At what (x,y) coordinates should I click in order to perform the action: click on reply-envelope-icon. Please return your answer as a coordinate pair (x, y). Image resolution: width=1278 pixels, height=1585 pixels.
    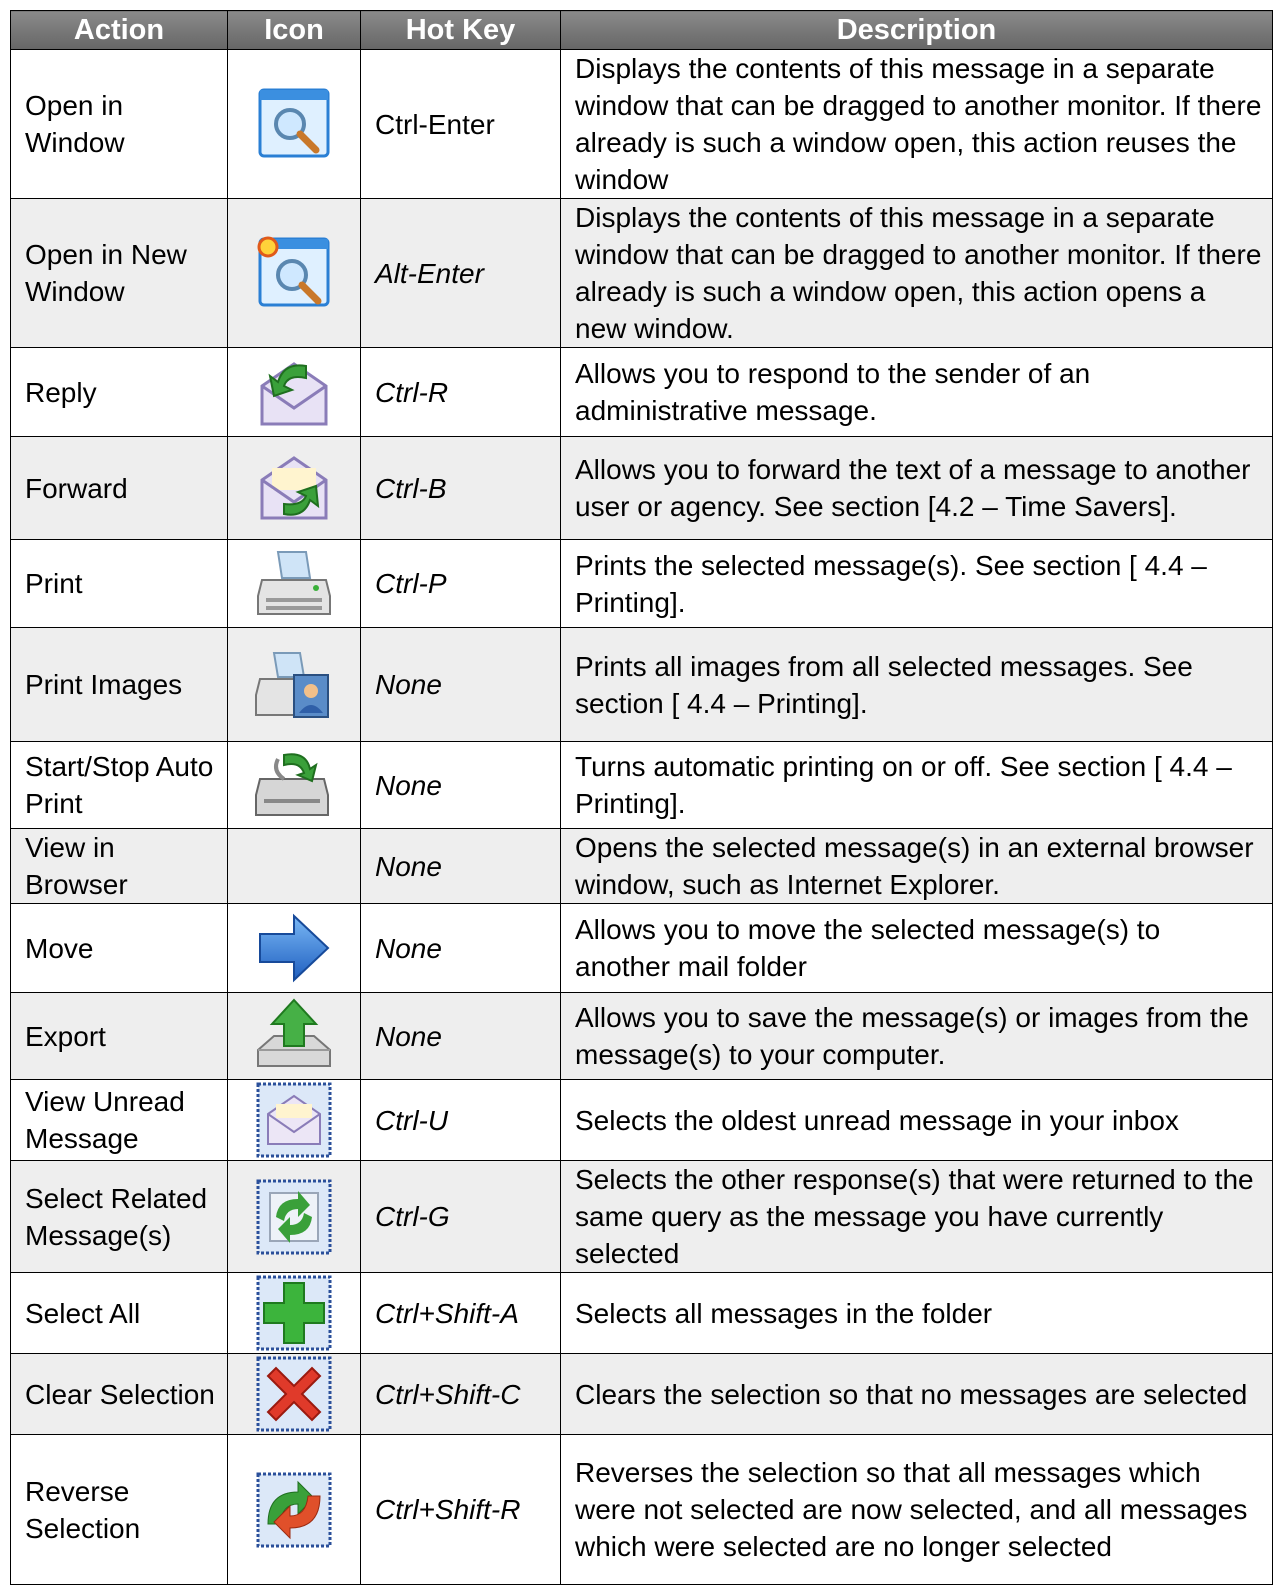
    Looking at the image, I should click on (294, 392).